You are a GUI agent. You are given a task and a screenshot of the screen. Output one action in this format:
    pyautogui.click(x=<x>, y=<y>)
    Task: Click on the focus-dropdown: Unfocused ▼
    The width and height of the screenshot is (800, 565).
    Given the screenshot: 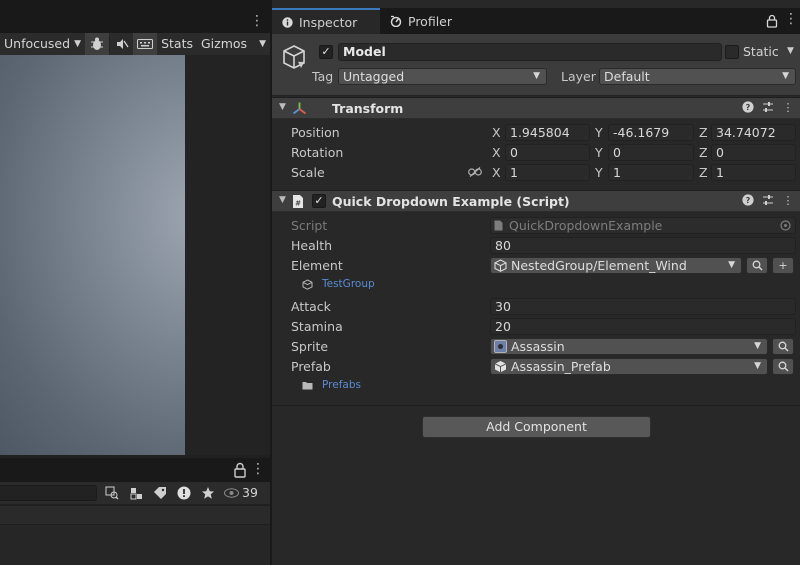 What is the action you would take?
    pyautogui.click(x=42, y=44)
    